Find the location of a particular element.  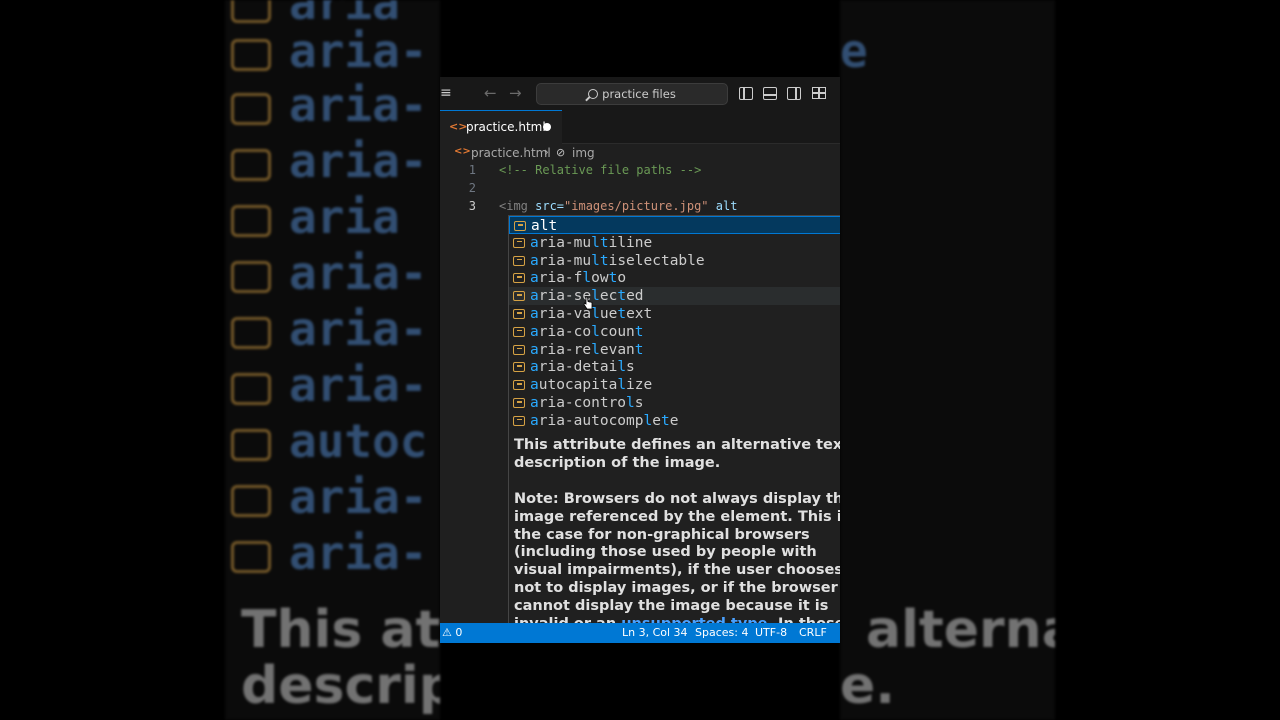

search-icon is located at coordinates (593, 94).